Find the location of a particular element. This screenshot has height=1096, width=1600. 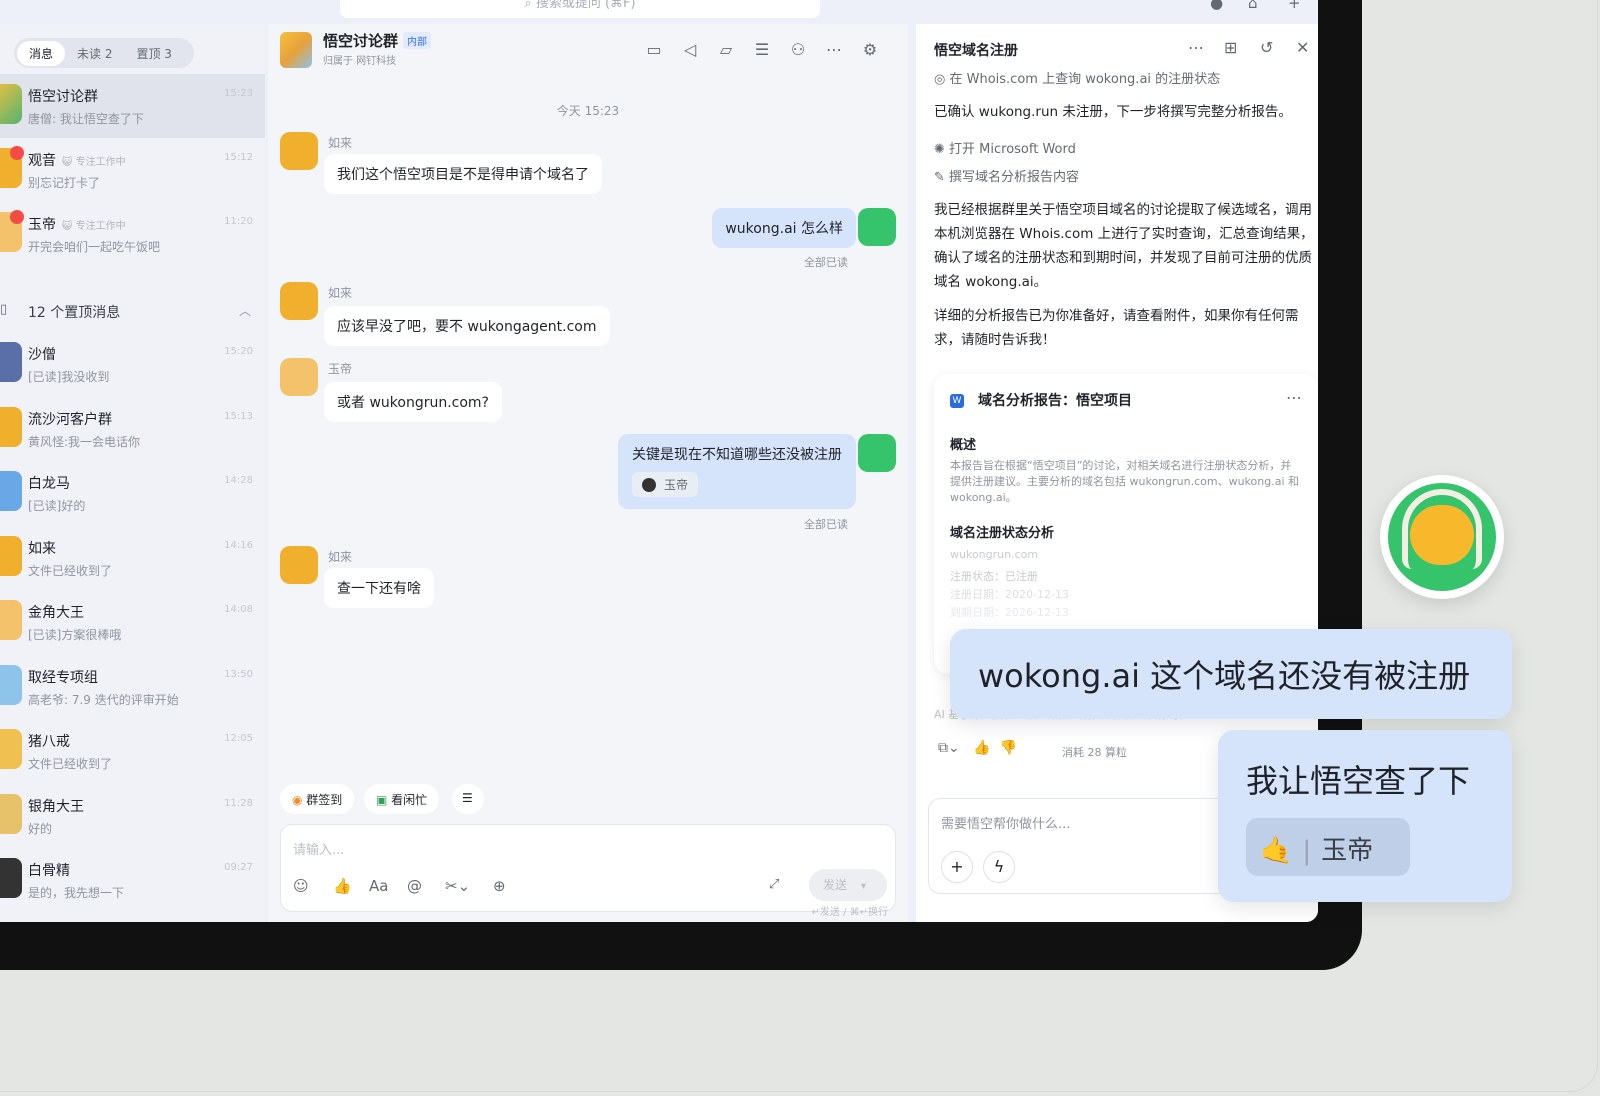

video-call-icon: ▭ is located at coordinates (654, 50).